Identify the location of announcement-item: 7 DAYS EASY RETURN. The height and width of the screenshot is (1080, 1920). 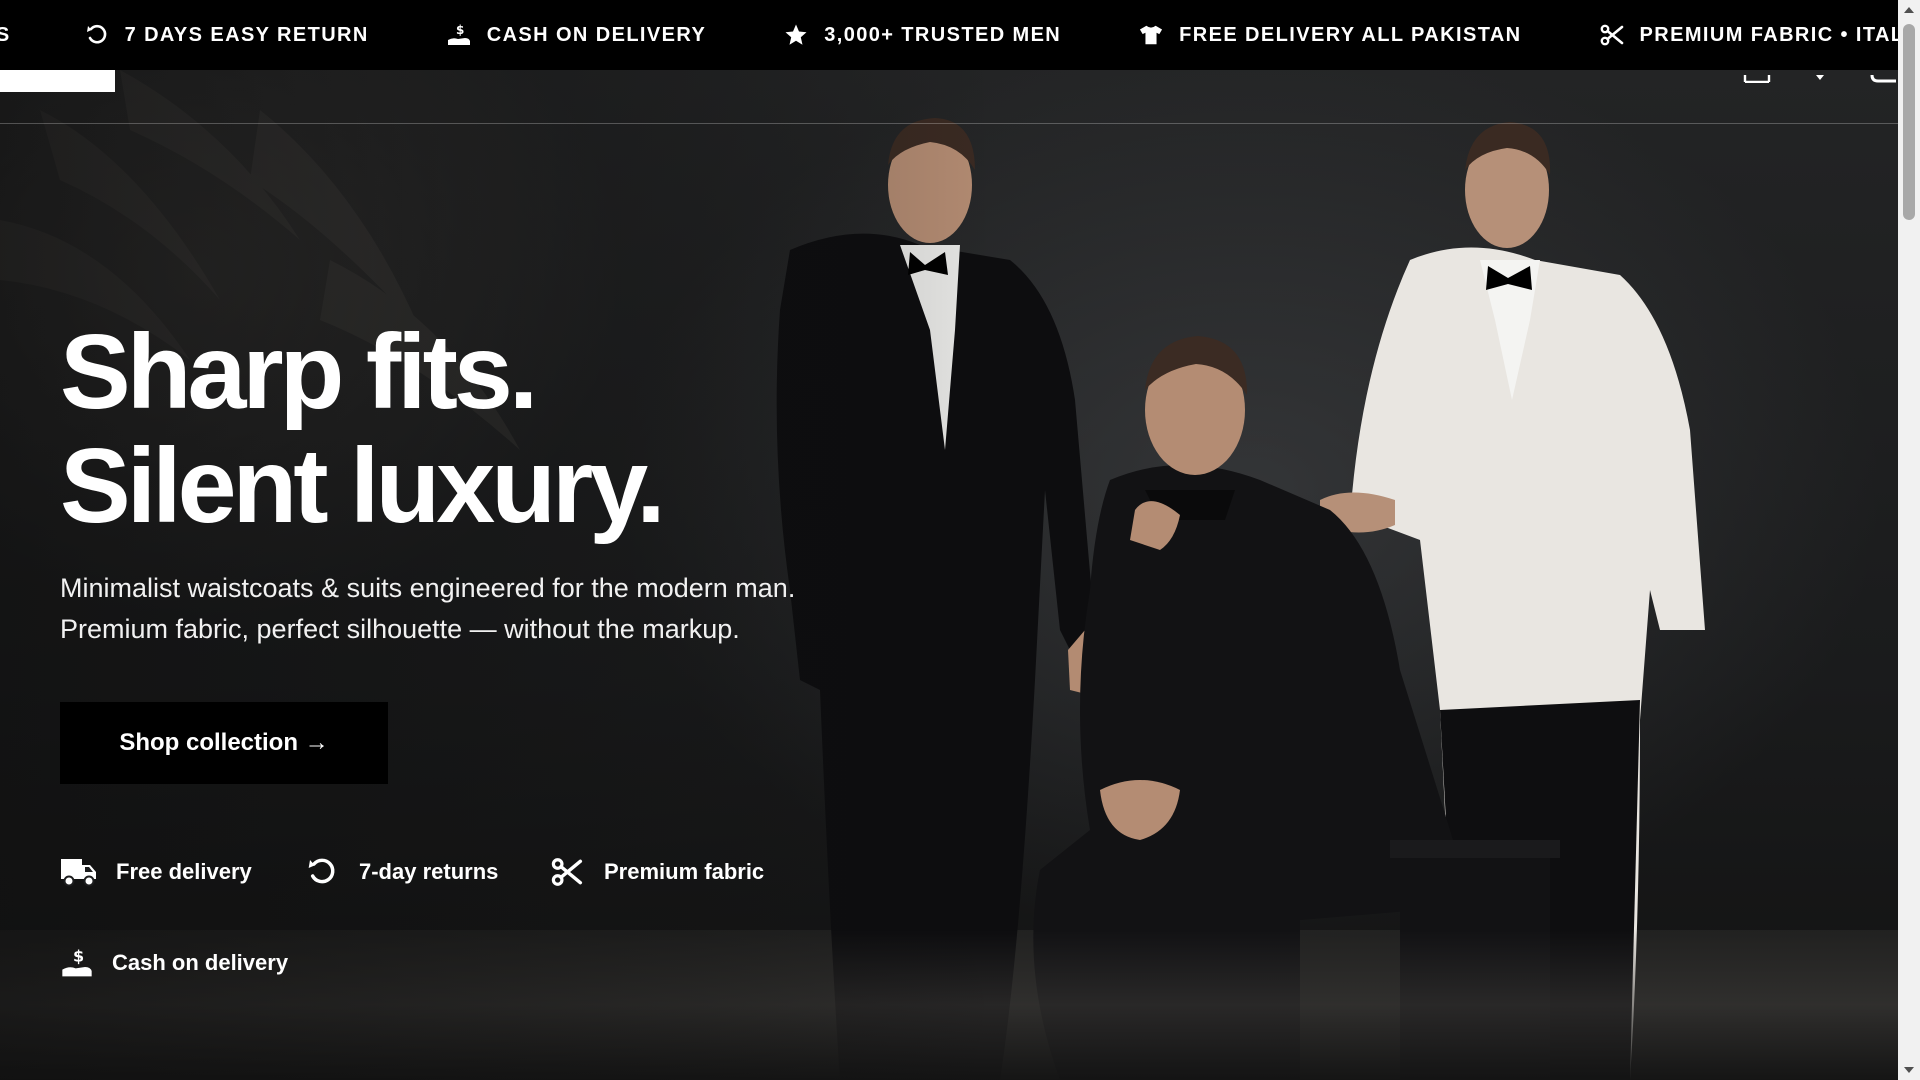
(227, 35).